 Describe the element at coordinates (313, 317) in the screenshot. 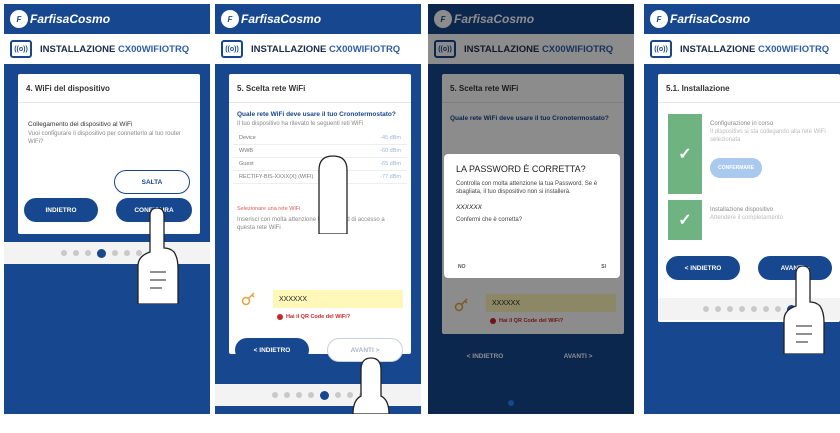

I see `qr-code-link: Hai il QR Code del WiFi?` at that location.